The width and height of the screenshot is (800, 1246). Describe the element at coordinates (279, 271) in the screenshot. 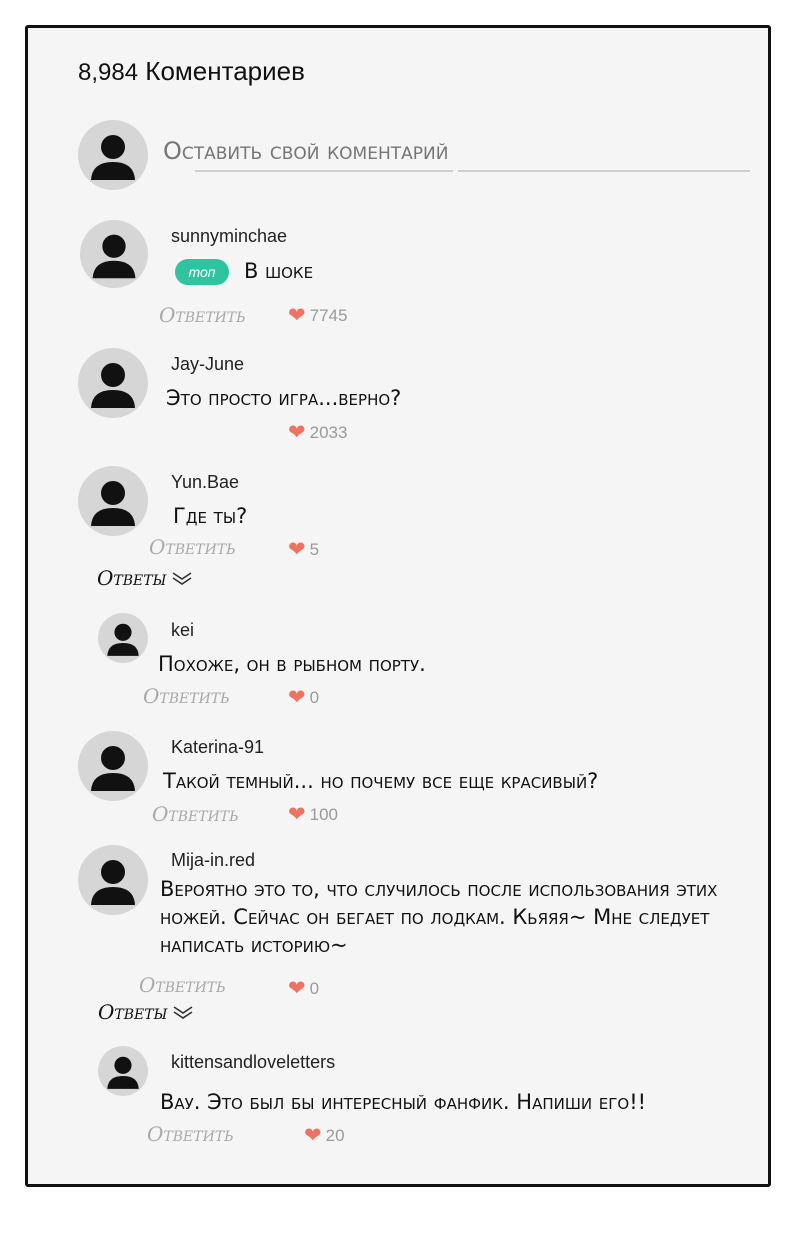

I see `comment-text: В шоке` at that location.